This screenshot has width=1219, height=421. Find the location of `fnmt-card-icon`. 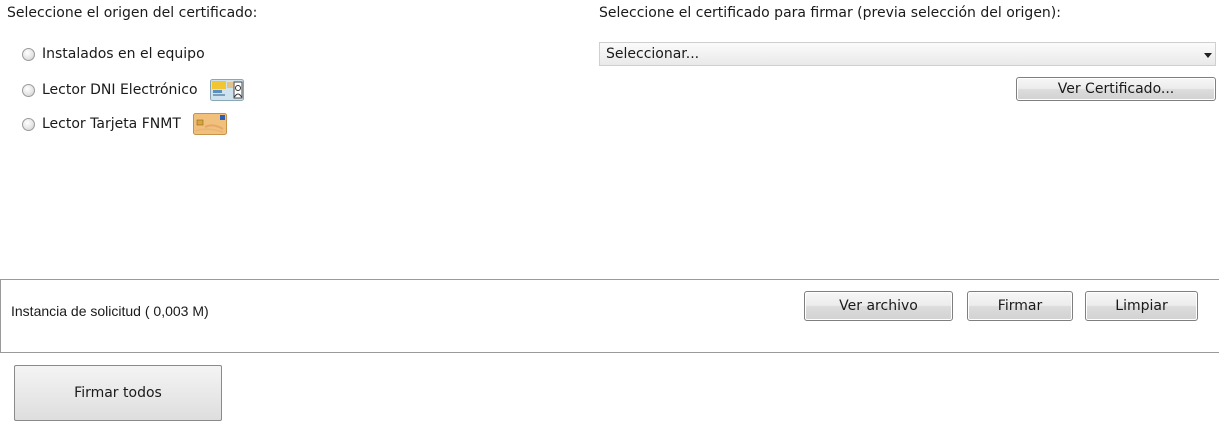

fnmt-card-icon is located at coordinates (209, 124).